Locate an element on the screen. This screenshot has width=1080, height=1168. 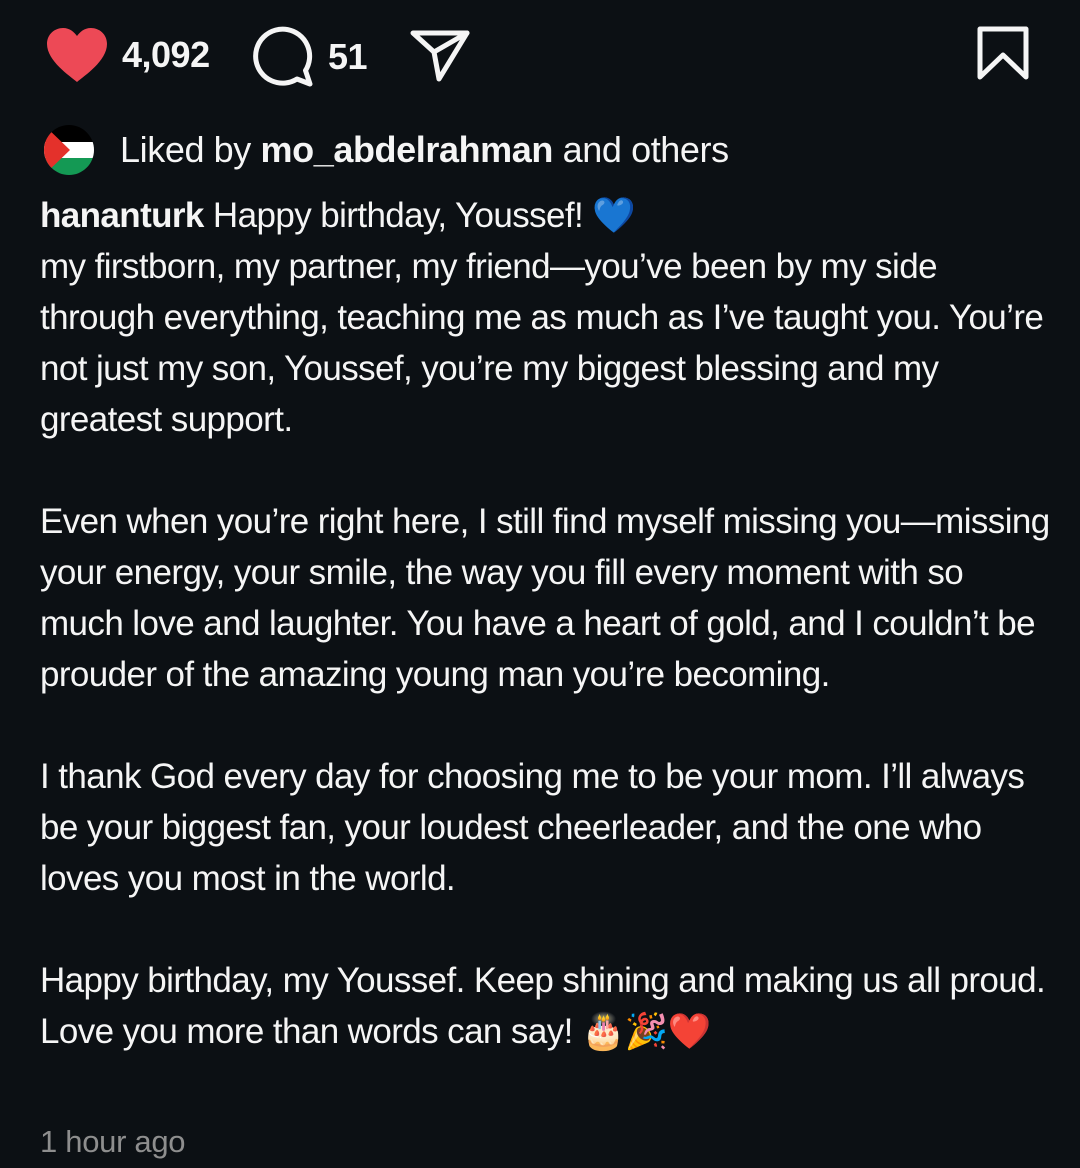
comment-icon is located at coordinates (283, 56).